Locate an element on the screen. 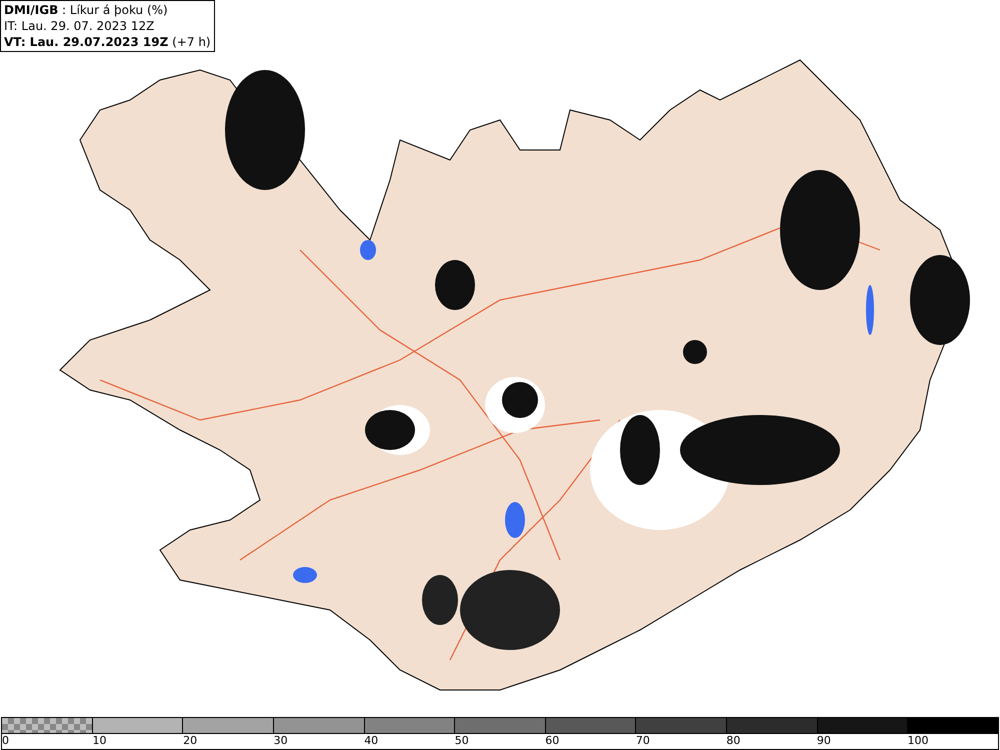 The width and height of the screenshot is (1000, 750). legend-label: 90 is located at coordinates (823, 741).